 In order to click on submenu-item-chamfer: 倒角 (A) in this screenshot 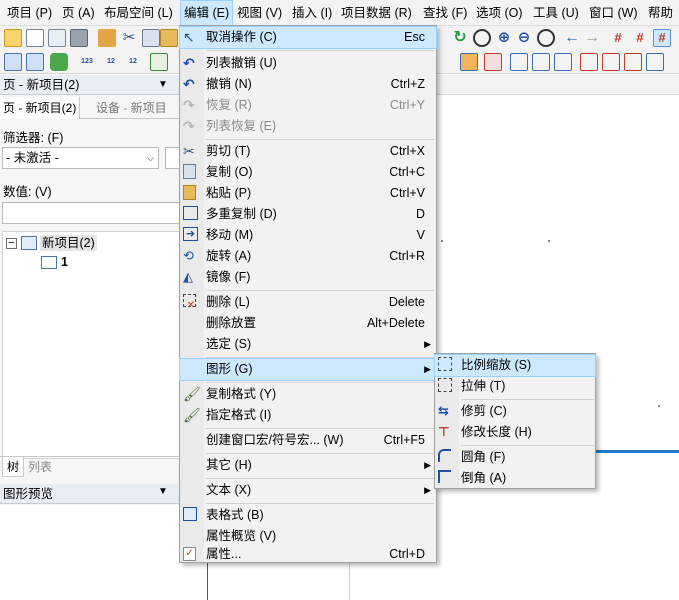, I will do `click(515, 478)`.